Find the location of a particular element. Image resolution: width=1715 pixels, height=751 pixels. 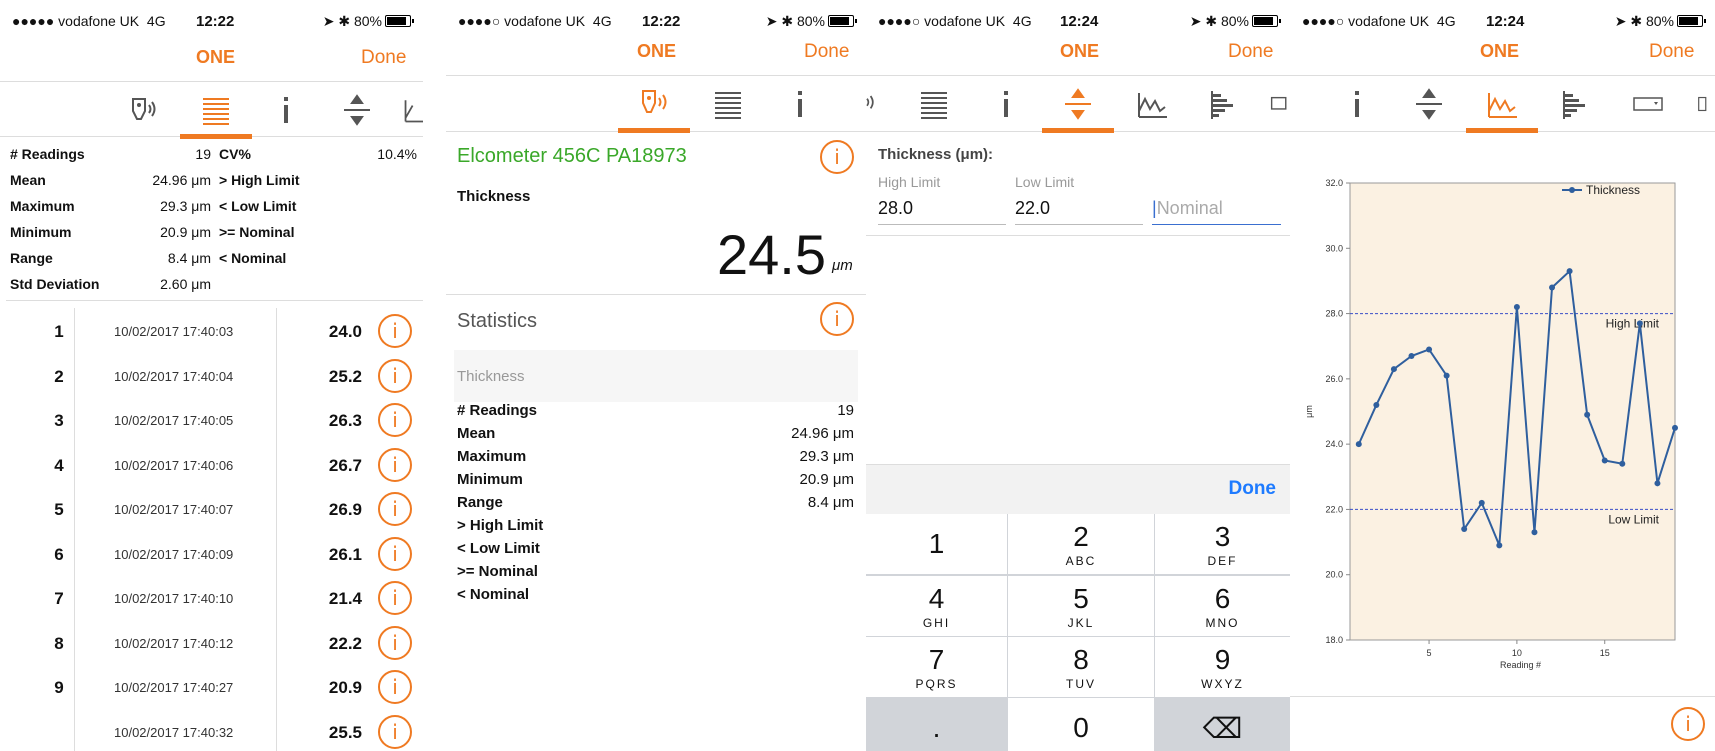

nominal-input: |Nominal is located at coordinates (1216, 211).